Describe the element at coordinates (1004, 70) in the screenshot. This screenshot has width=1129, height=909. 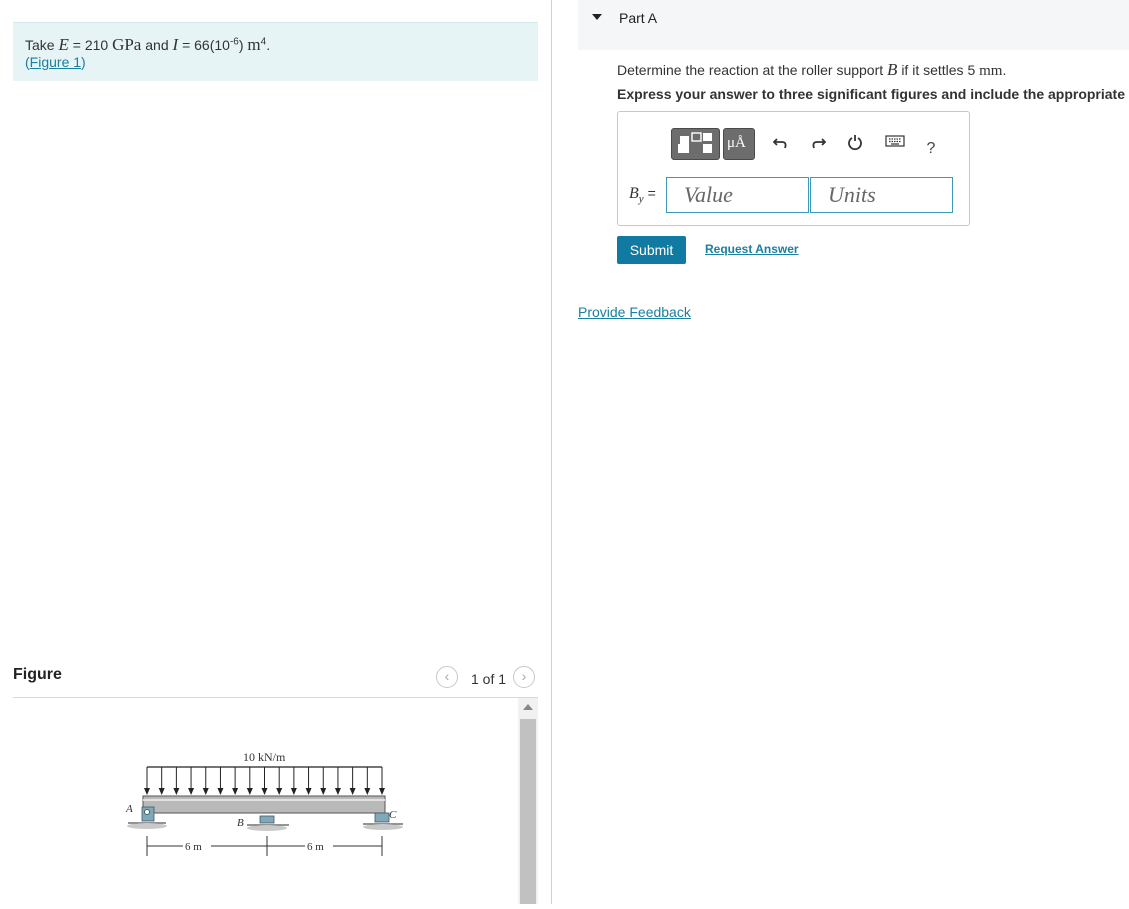
I see `question-end: .` at that location.